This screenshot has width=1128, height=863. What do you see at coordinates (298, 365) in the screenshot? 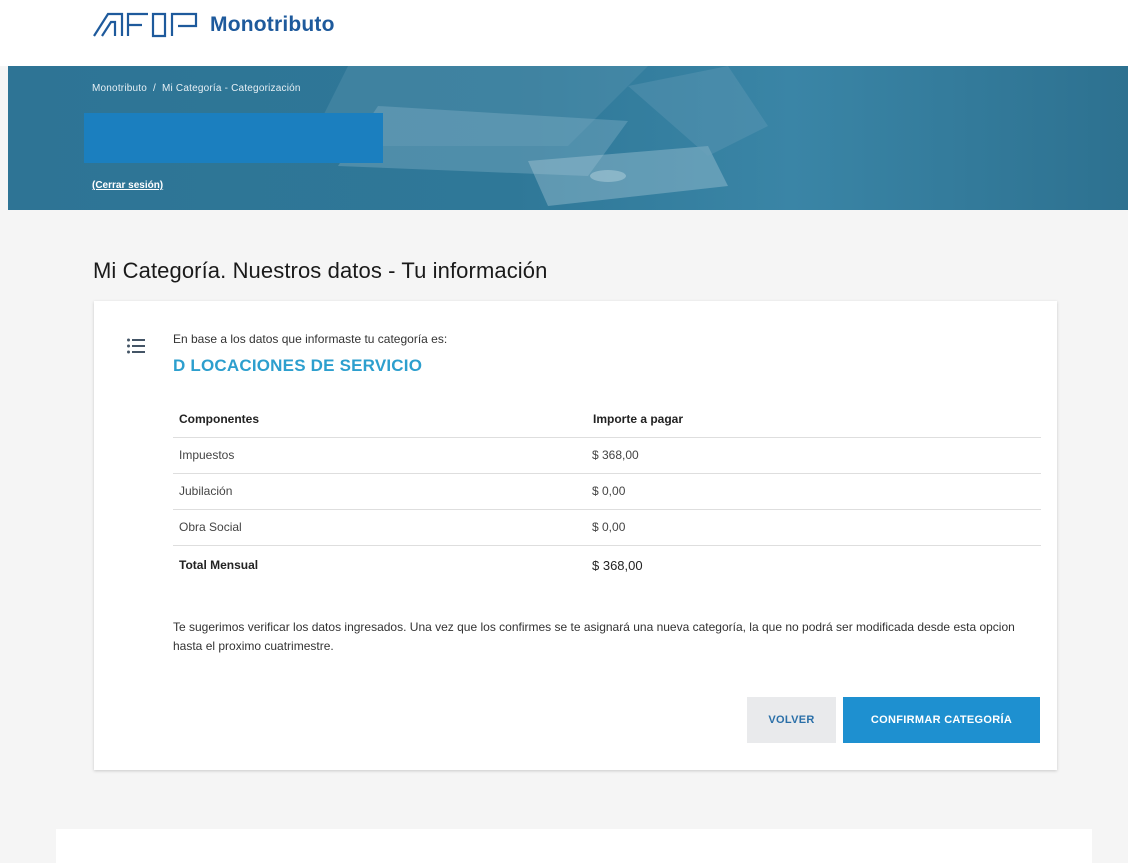
I see `category-name: D LOCACIONES DE SERVICIO` at bounding box center [298, 365].